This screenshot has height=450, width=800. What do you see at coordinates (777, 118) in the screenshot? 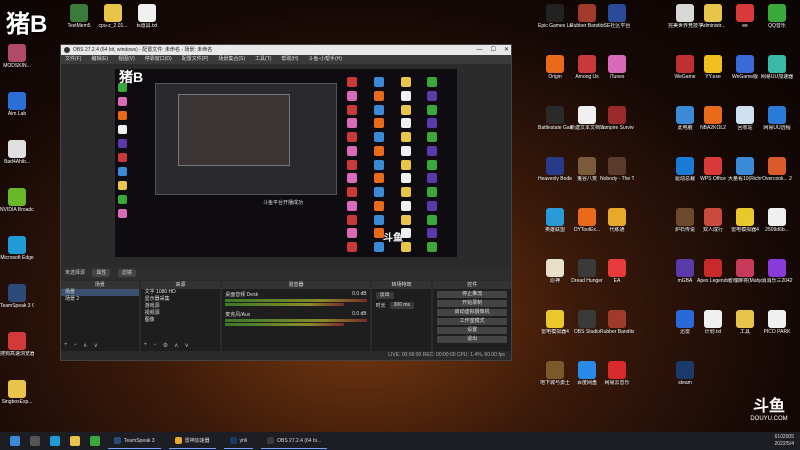
I see `desktop-shortcut: 网易UU远程` at bounding box center [777, 118].